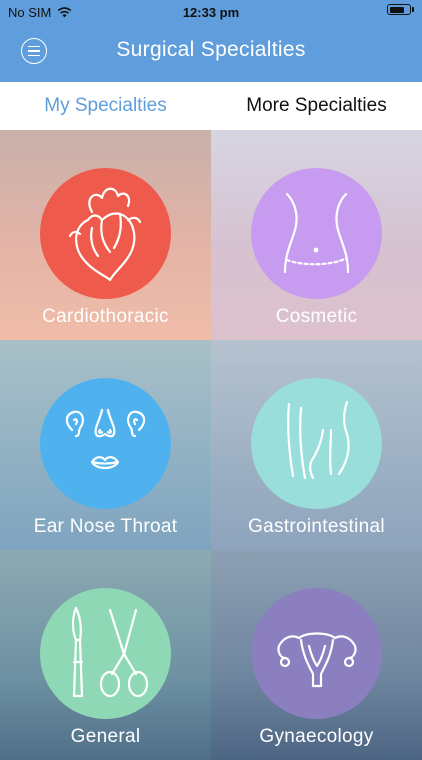  What do you see at coordinates (105, 106) in the screenshot?
I see `tab-my-specialties: My Specialties` at bounding box center [105, 106].